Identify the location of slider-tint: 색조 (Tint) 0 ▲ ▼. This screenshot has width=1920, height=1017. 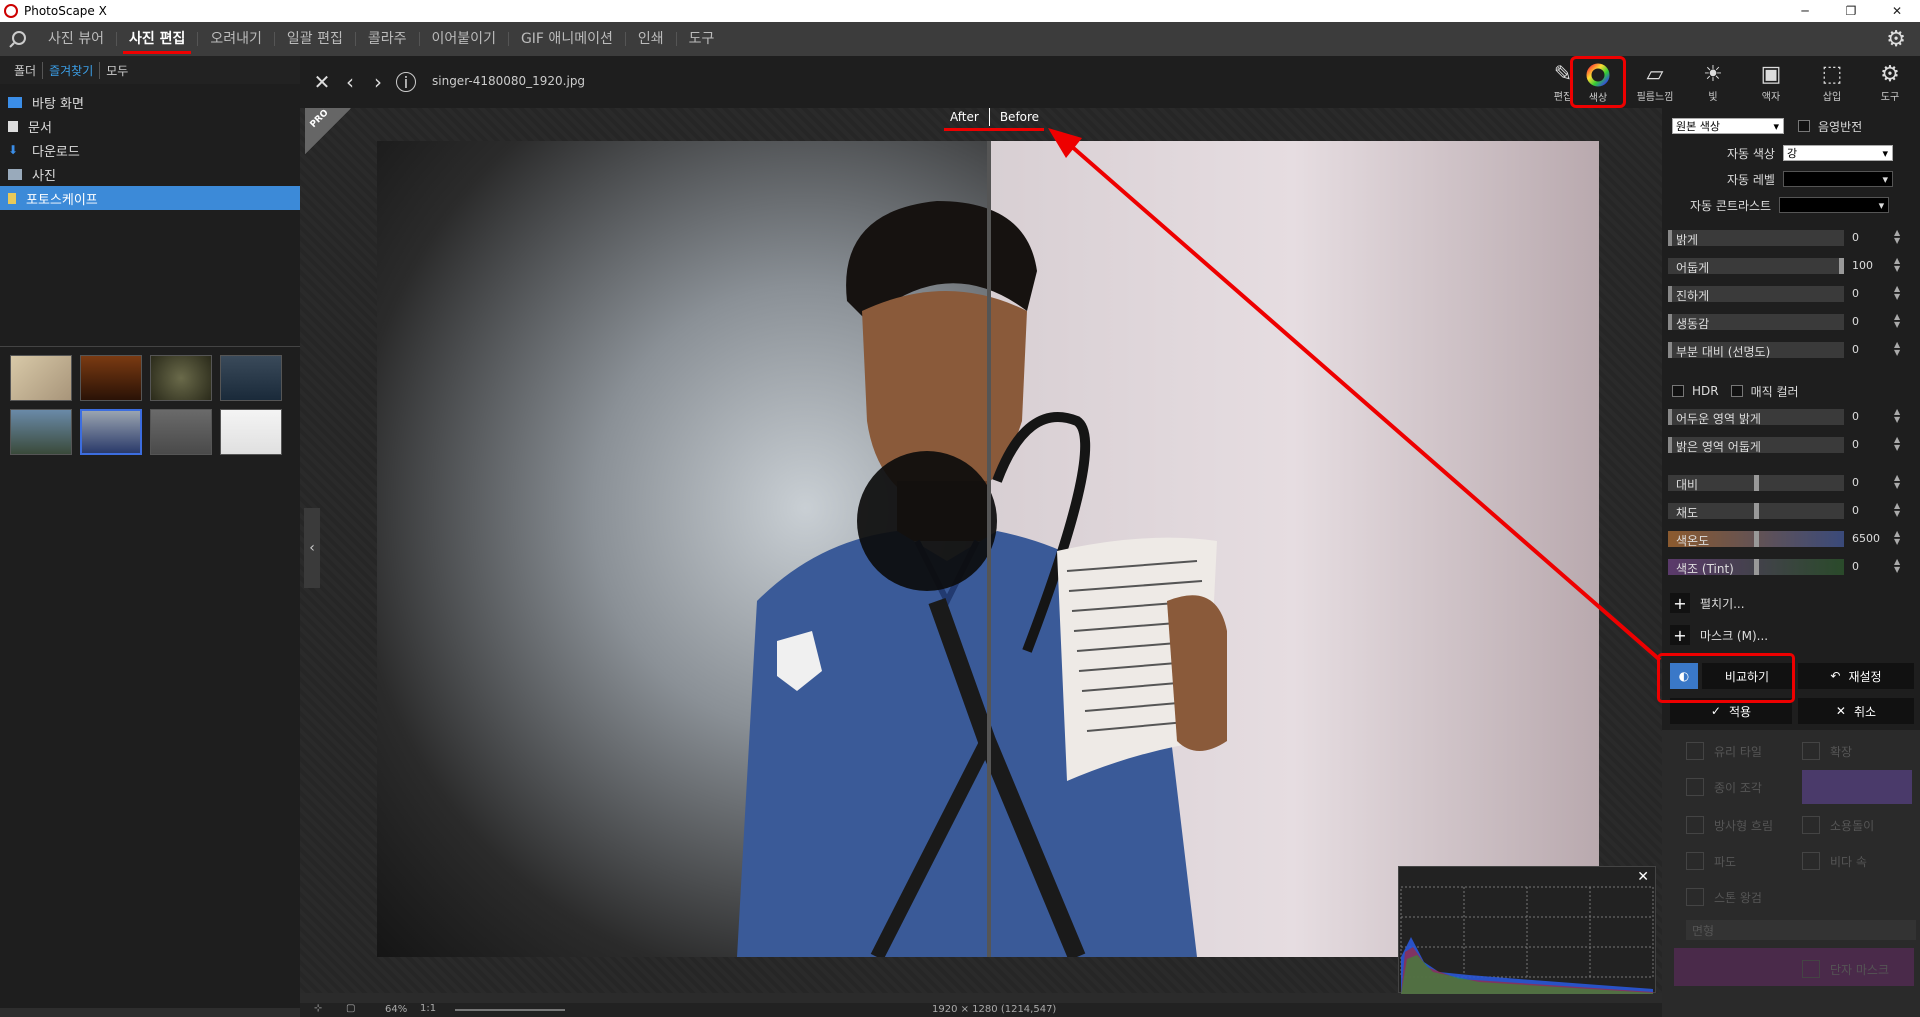
(1790, 567).